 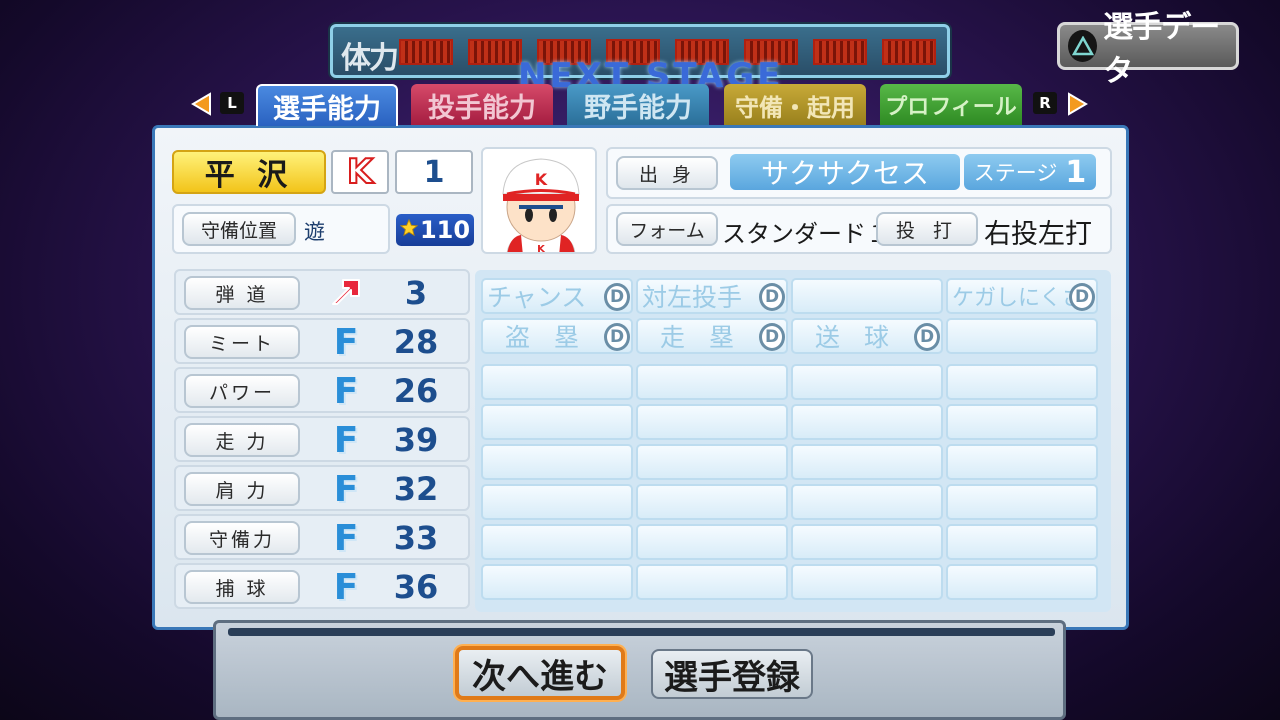 I want to click on tab-fielder-ability: 野手能力, so click(x=638, y=105).